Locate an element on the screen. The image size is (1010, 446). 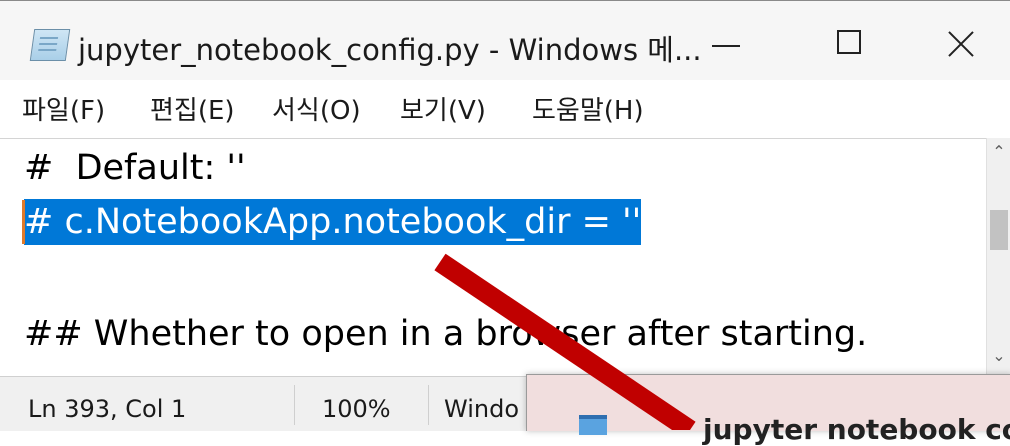
editor-line-selected: # c.NotebookApp.notebook_dir = '' is located at coordinates (333, 222).